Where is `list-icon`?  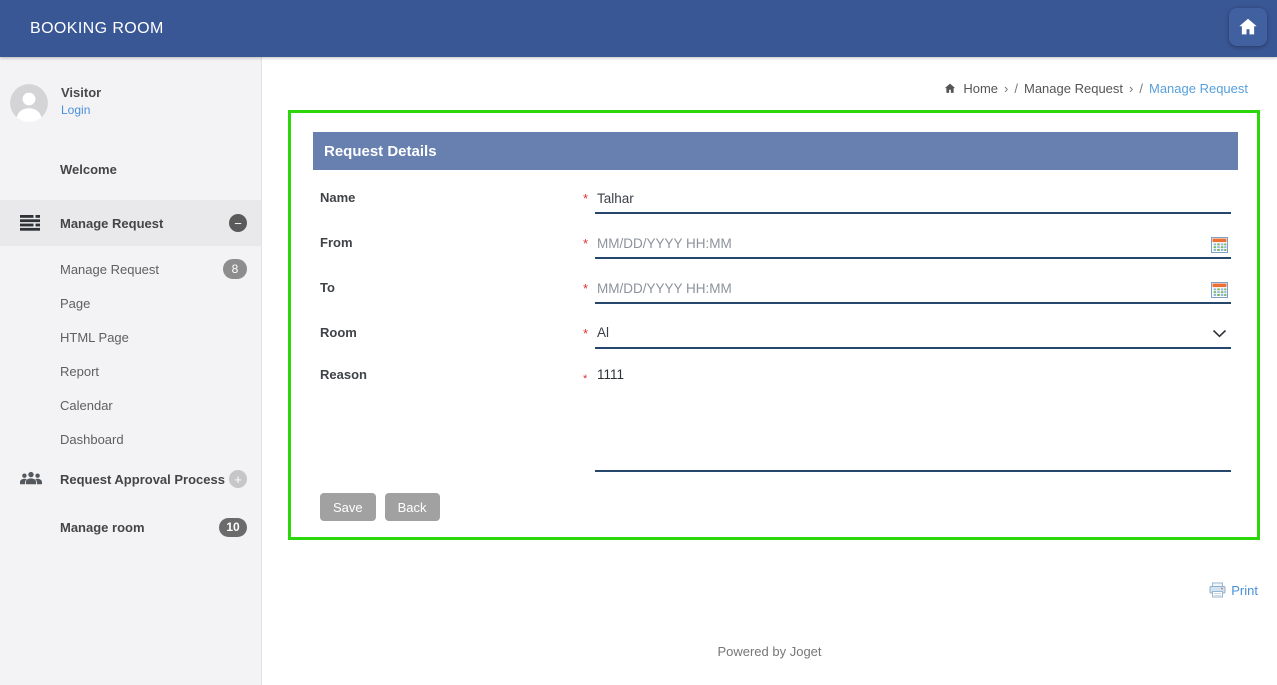 list-icon is located at coordinates (30, 223).